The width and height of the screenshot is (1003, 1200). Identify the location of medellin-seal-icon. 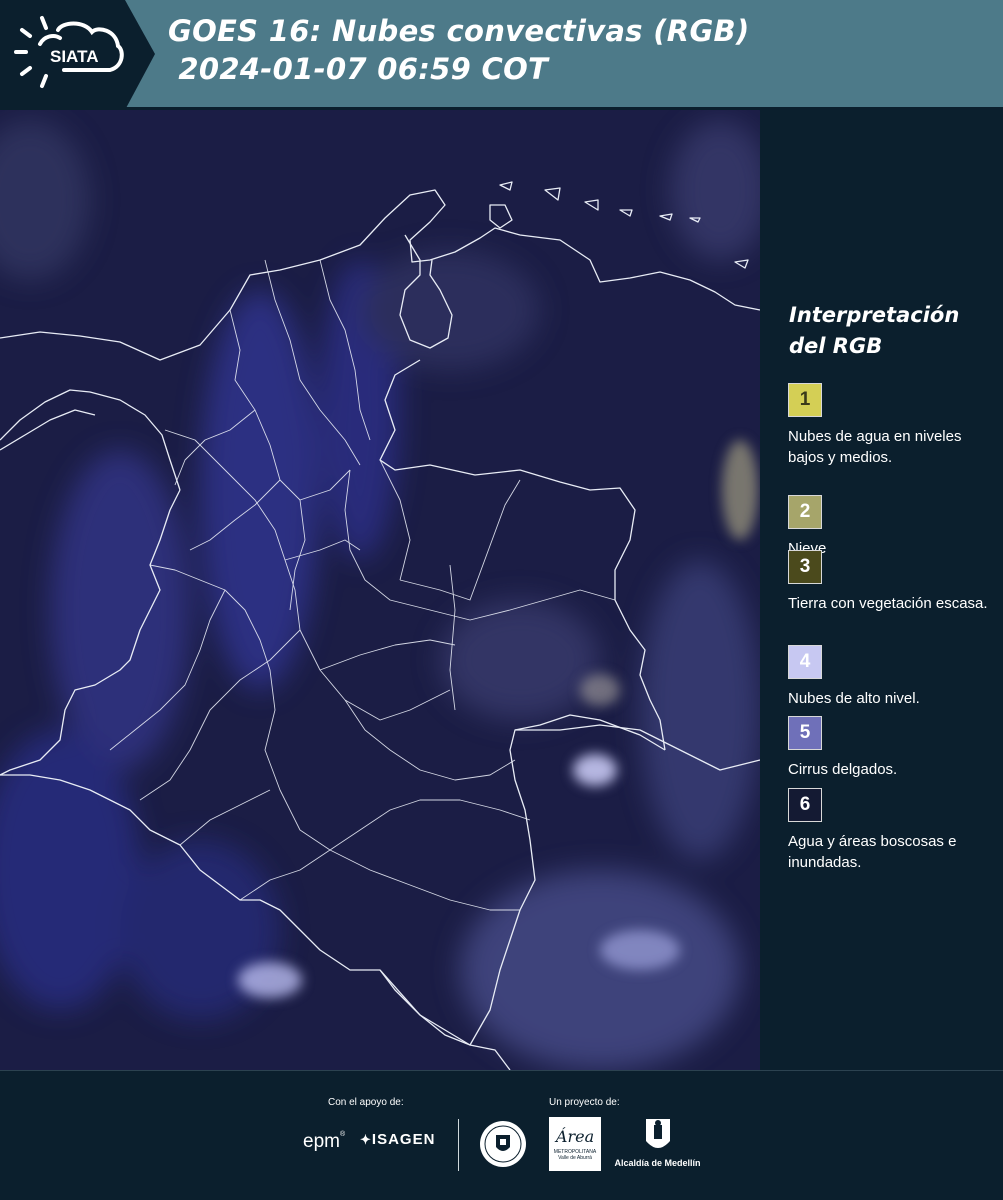
(503, 1144).